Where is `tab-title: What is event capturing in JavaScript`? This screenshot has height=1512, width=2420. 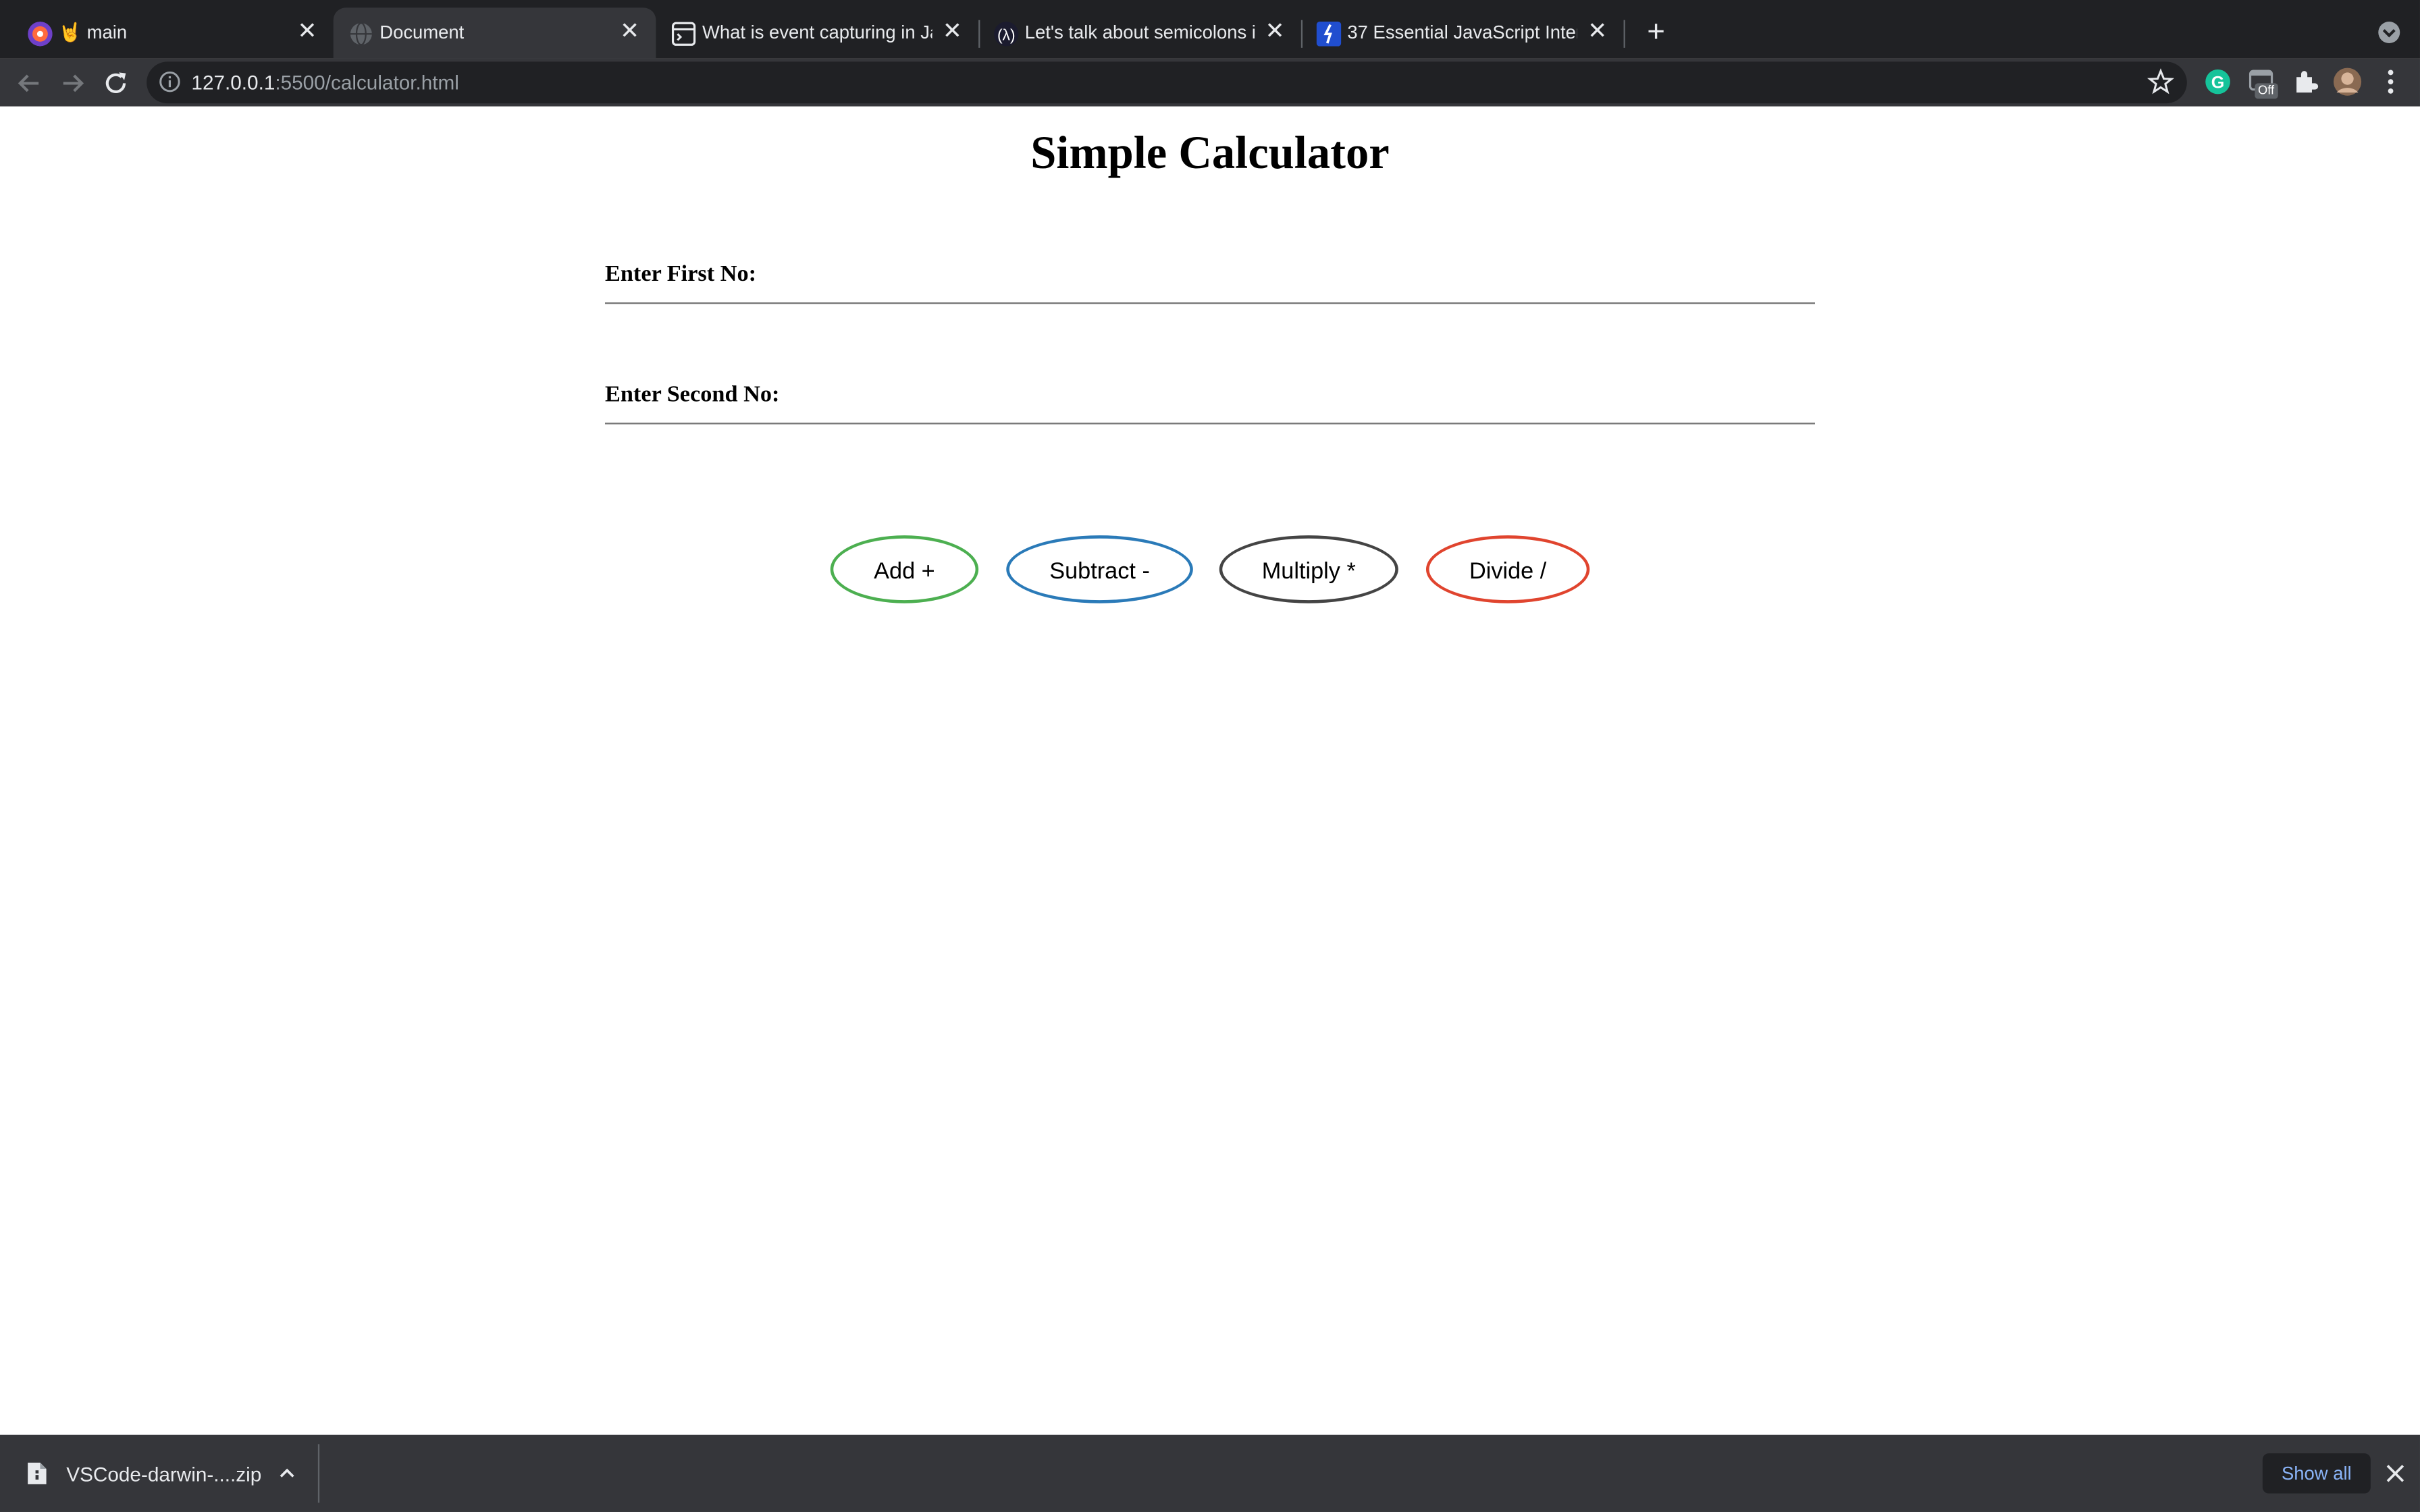
tab-title: What is event capturing in JavaScript is located at coordinates (817, 32).